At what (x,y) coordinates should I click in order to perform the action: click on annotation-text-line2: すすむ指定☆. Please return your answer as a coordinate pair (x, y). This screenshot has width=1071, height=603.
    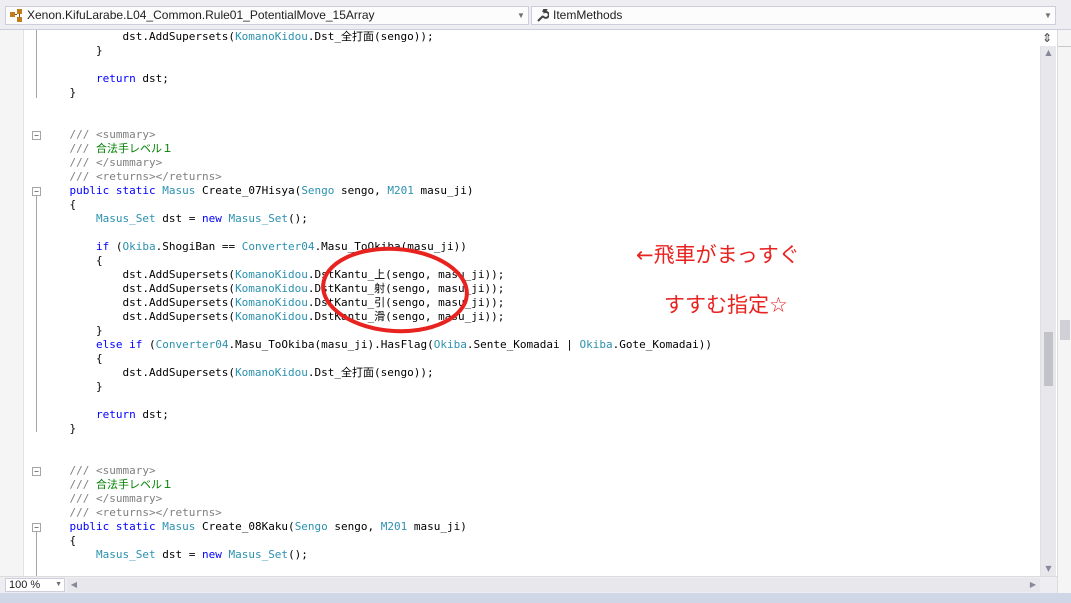
    Looking at the image, I should click on (726, 305).